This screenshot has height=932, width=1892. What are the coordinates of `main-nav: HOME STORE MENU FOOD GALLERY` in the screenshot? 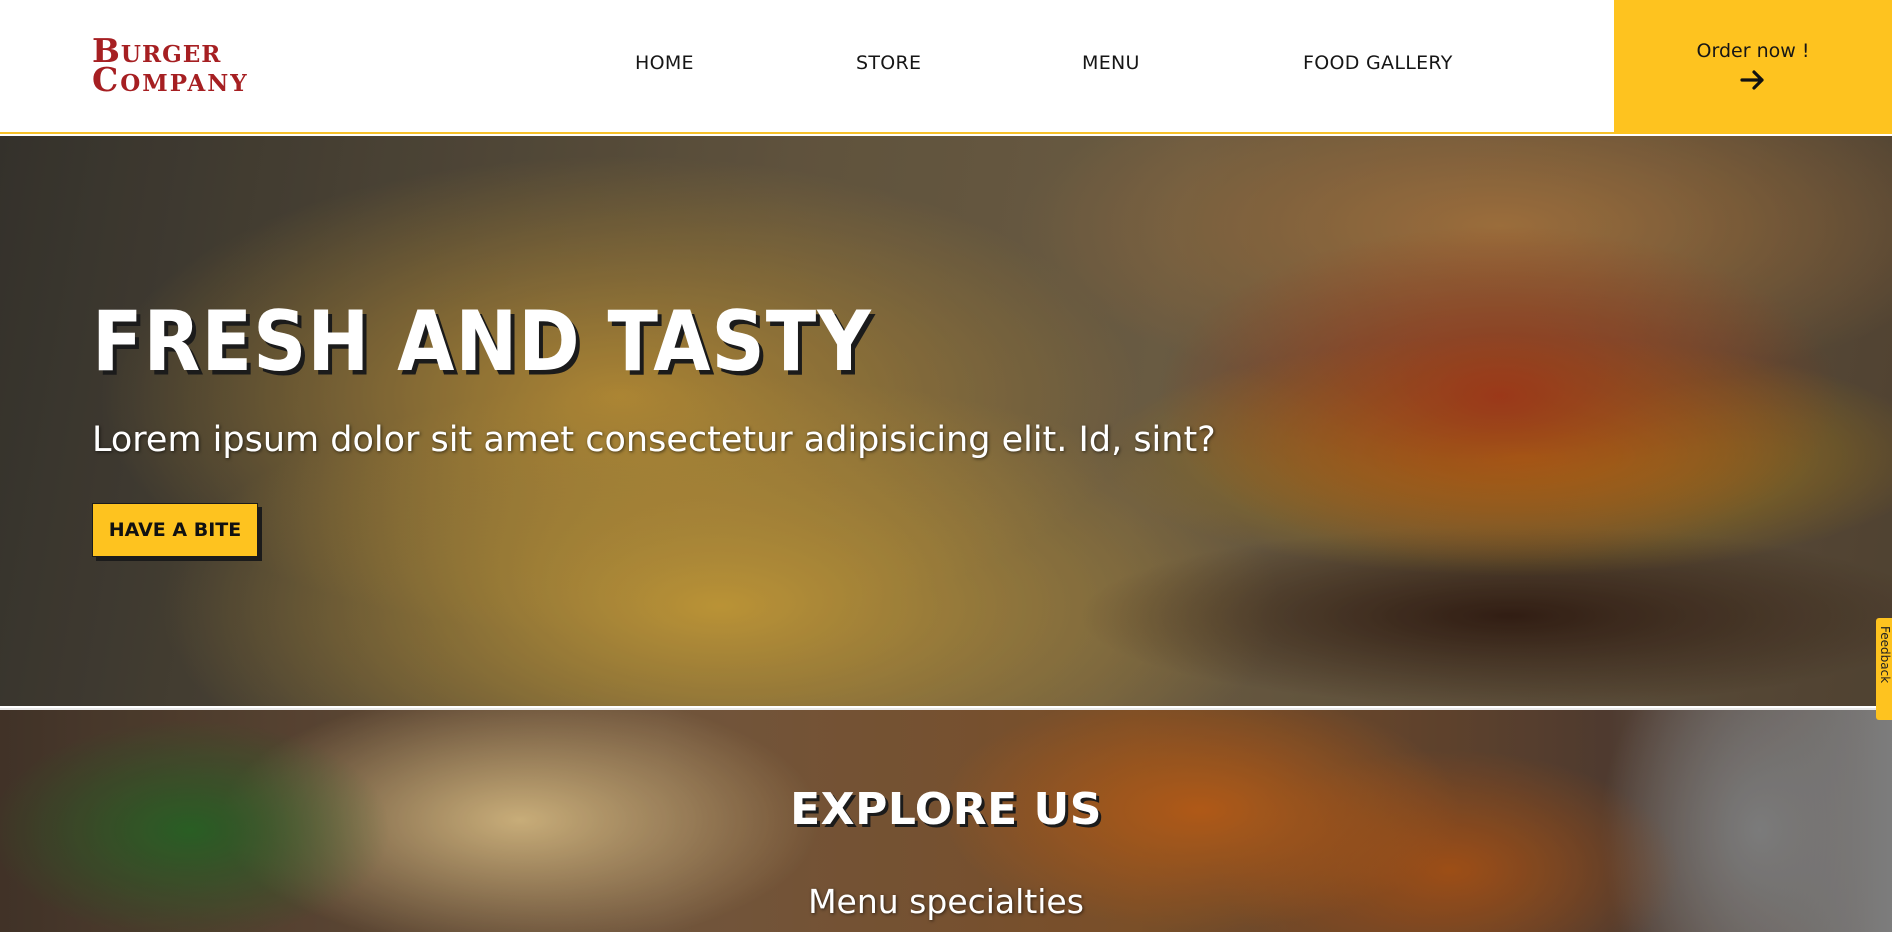 It's located at (800, 67).